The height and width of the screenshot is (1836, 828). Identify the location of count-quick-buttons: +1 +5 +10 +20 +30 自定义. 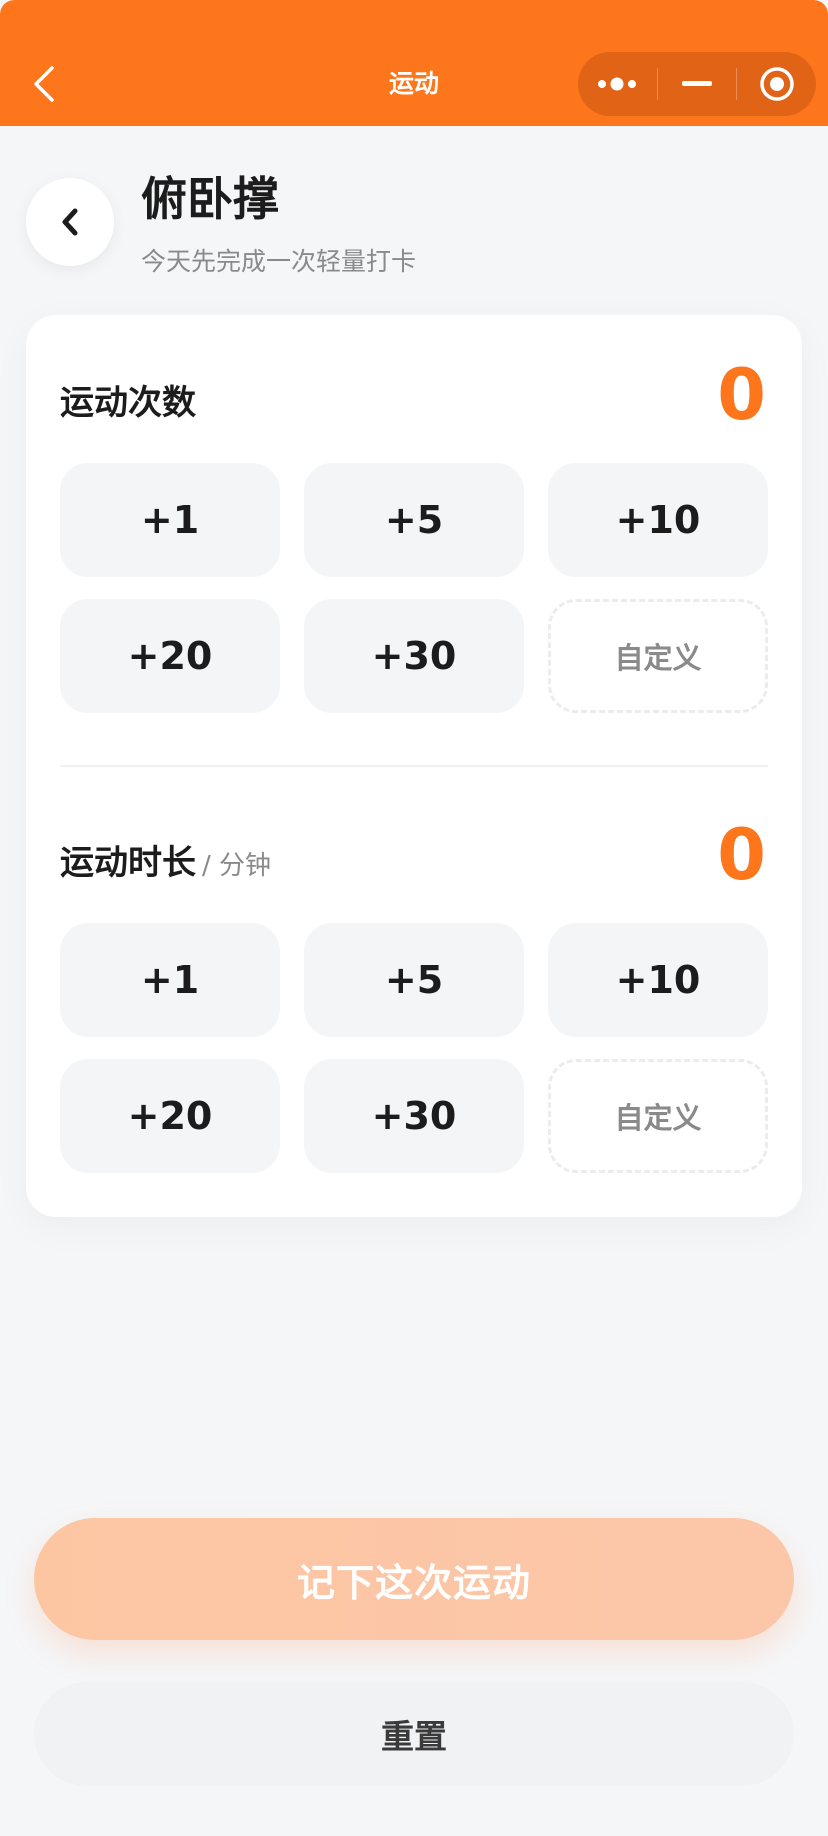
(414, 588).